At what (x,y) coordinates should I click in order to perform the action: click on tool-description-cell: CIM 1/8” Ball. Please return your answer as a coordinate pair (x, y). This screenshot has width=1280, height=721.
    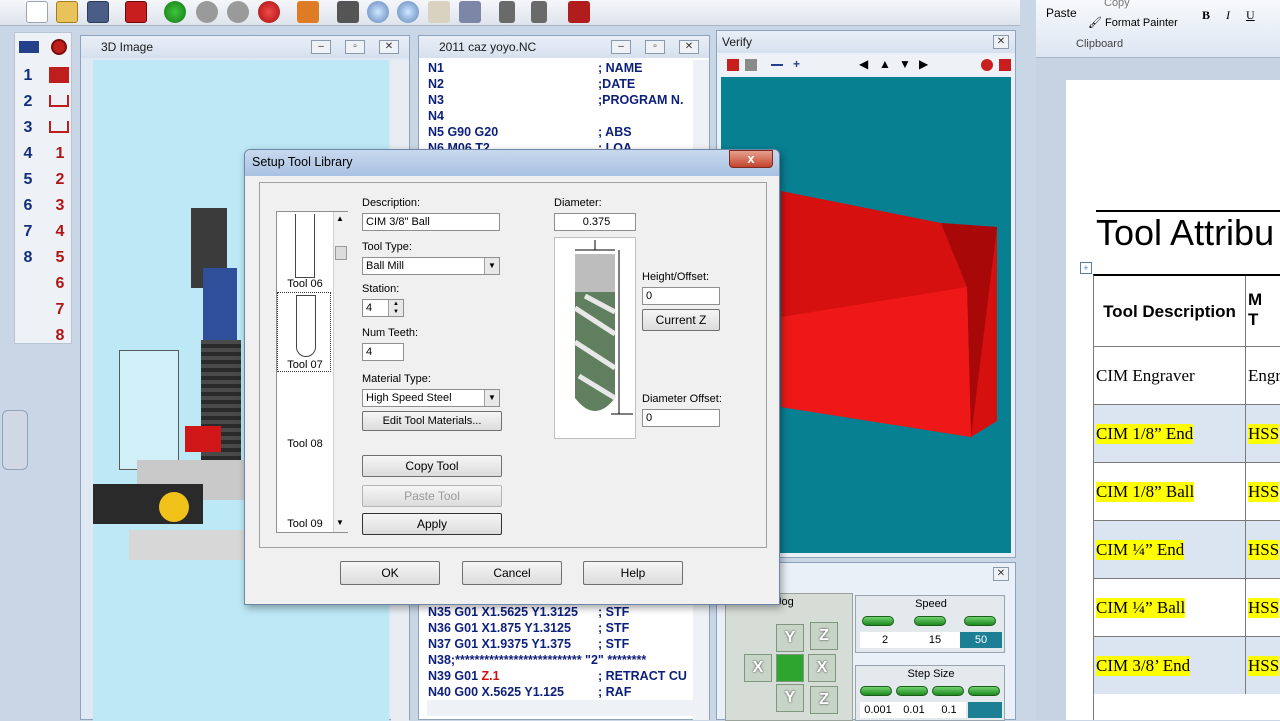
    Looking at the image, I should click on (1170, 491).